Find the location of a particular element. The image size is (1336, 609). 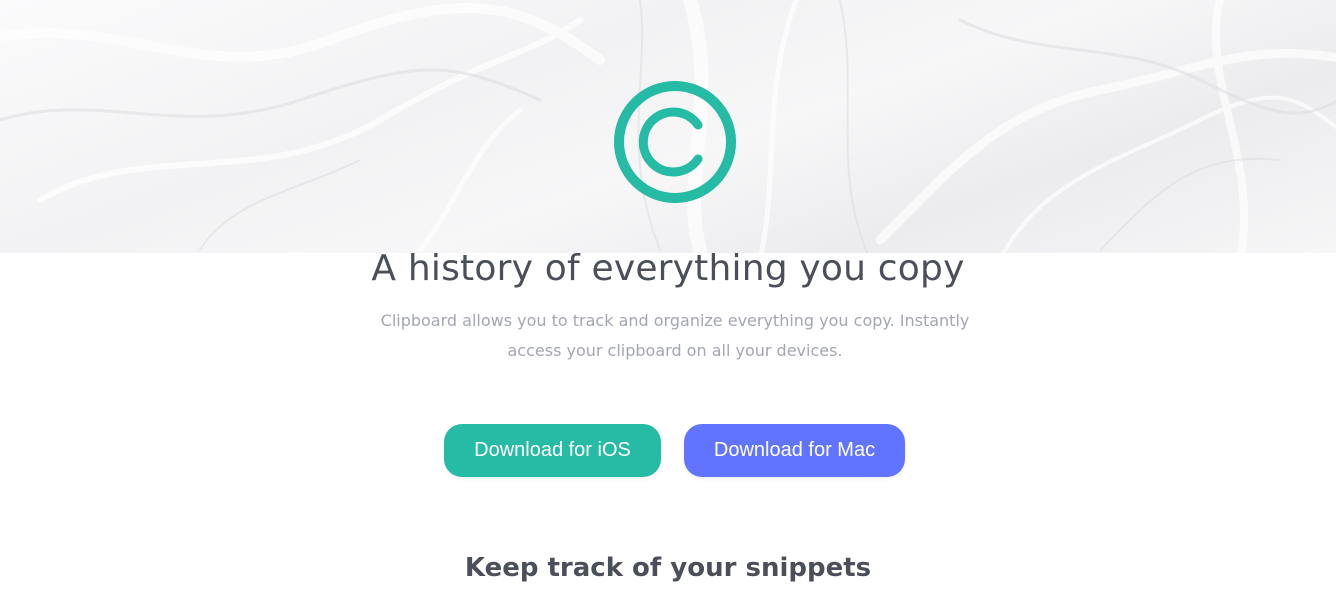

snippets-section-title: Keep track of your snippets is located at coordinates (668, 568).